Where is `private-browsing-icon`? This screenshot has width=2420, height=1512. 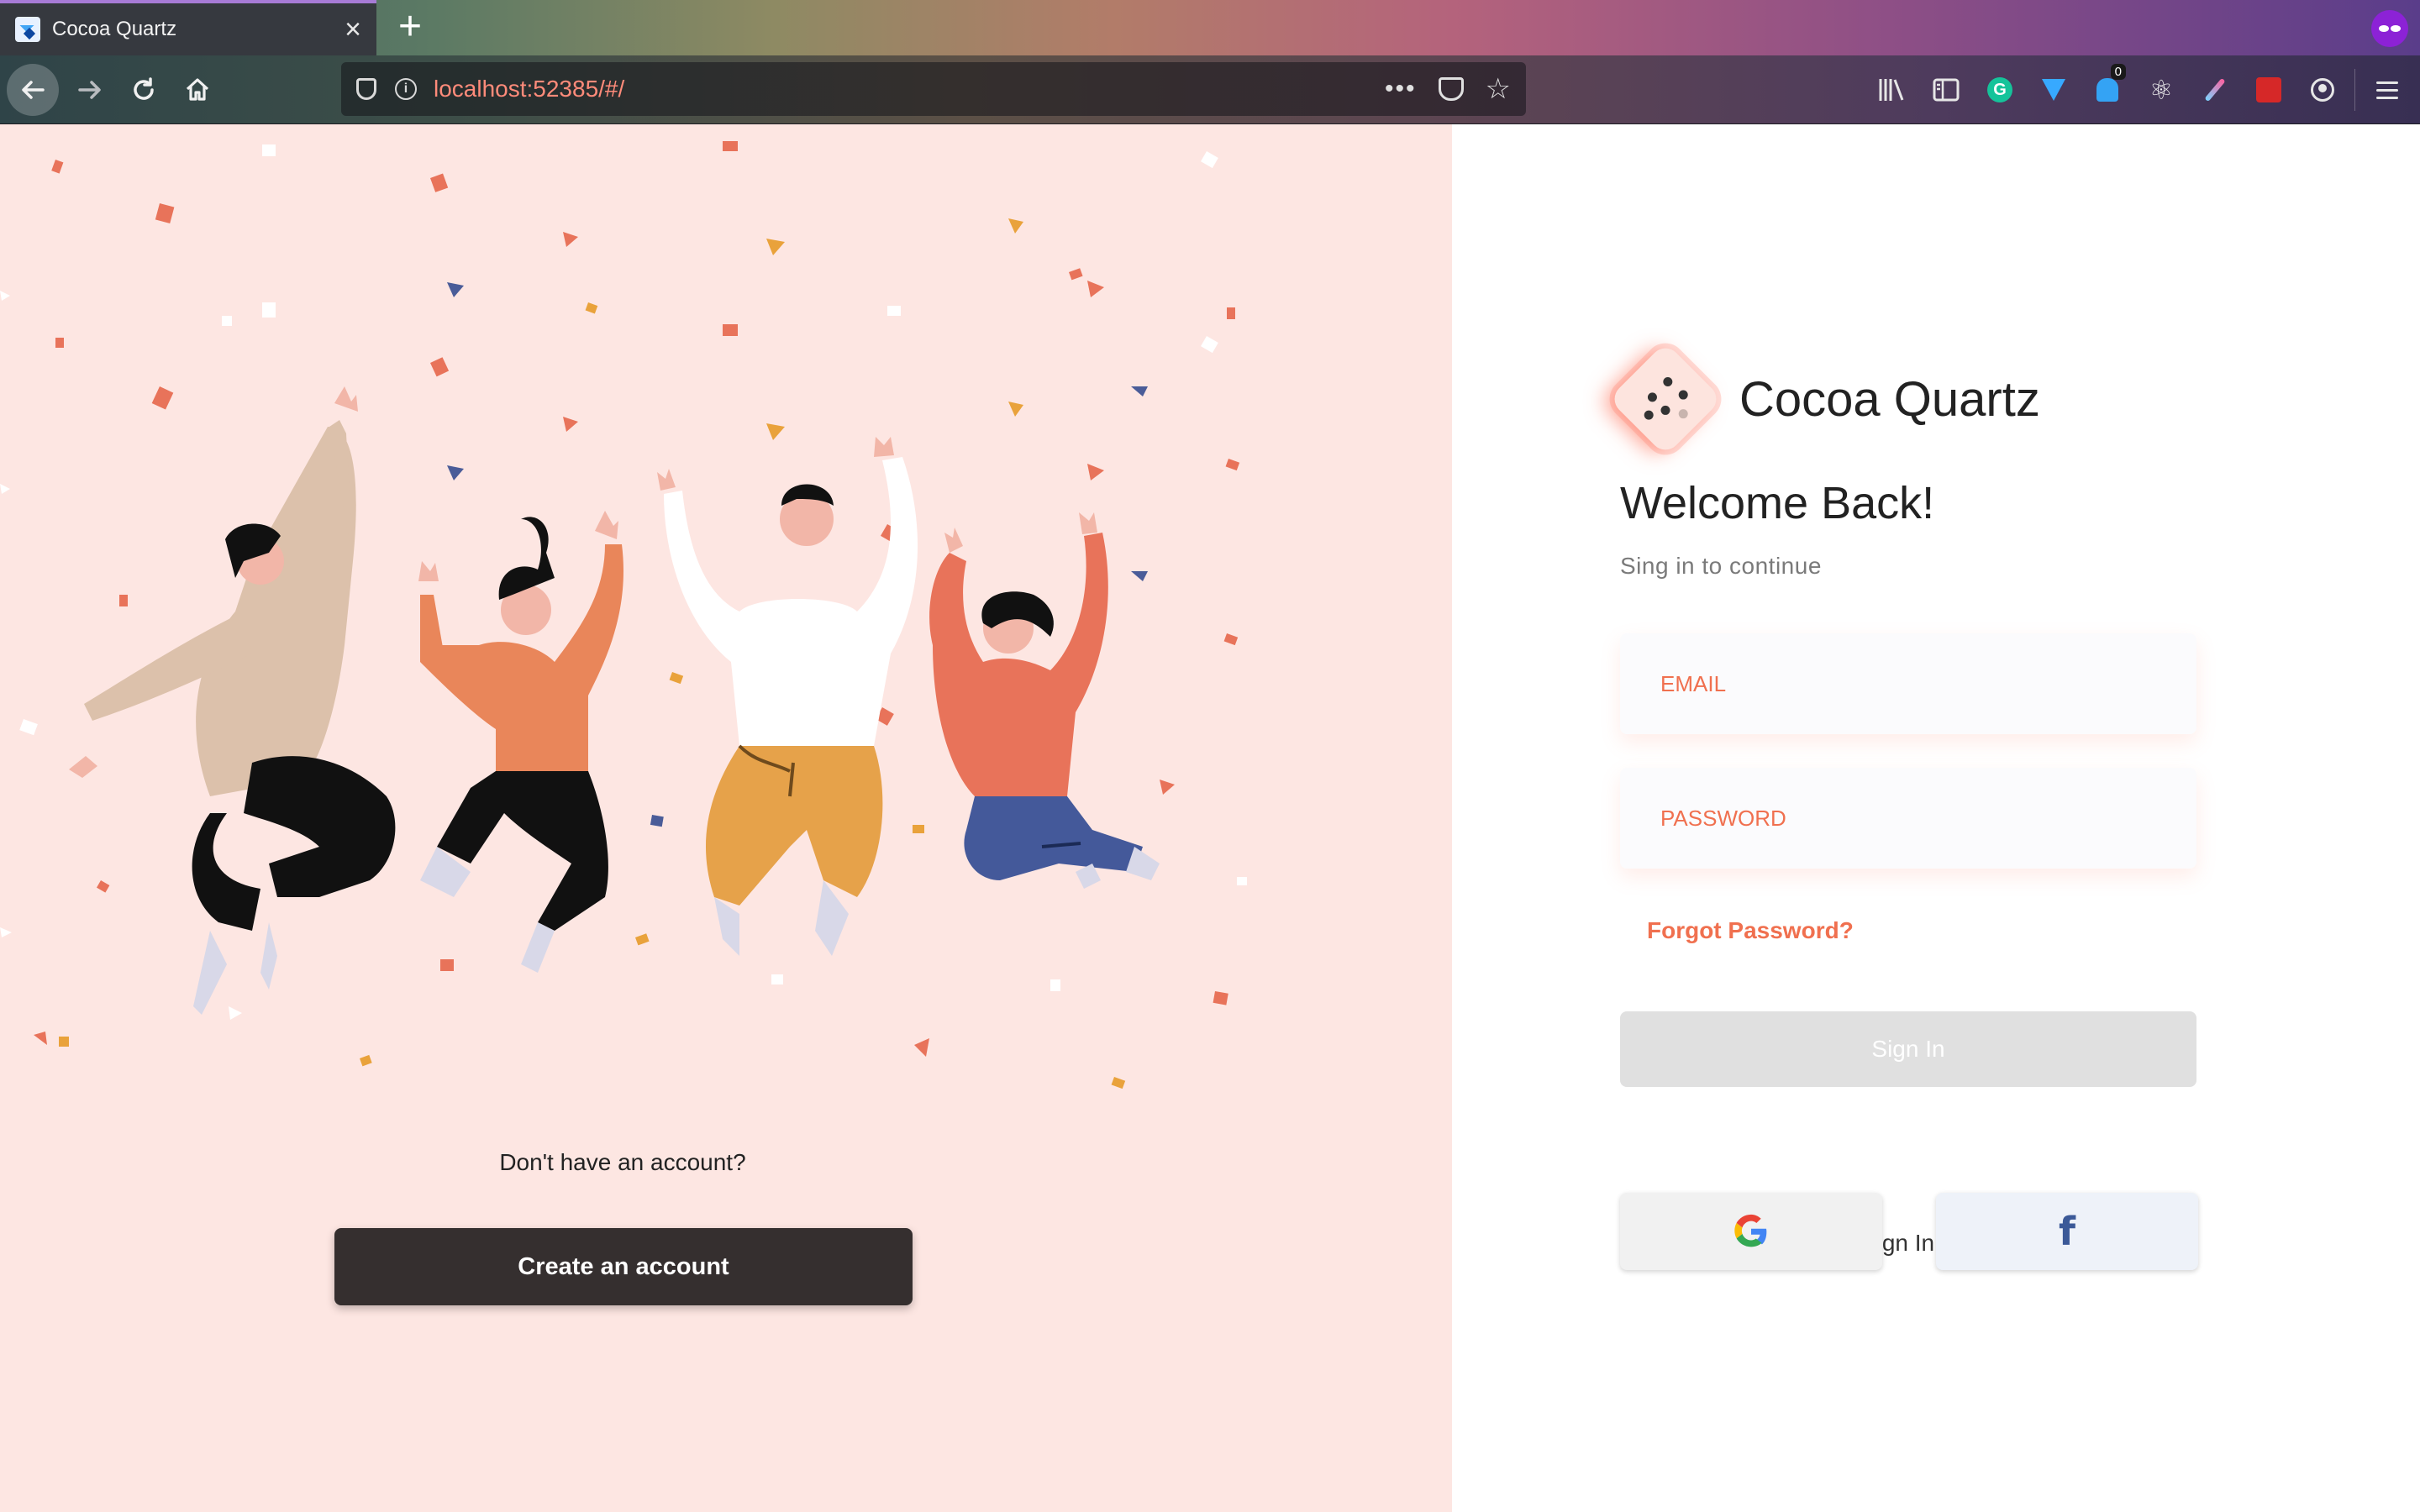 private-browsing-icon is located at coordinates (2390, 28).